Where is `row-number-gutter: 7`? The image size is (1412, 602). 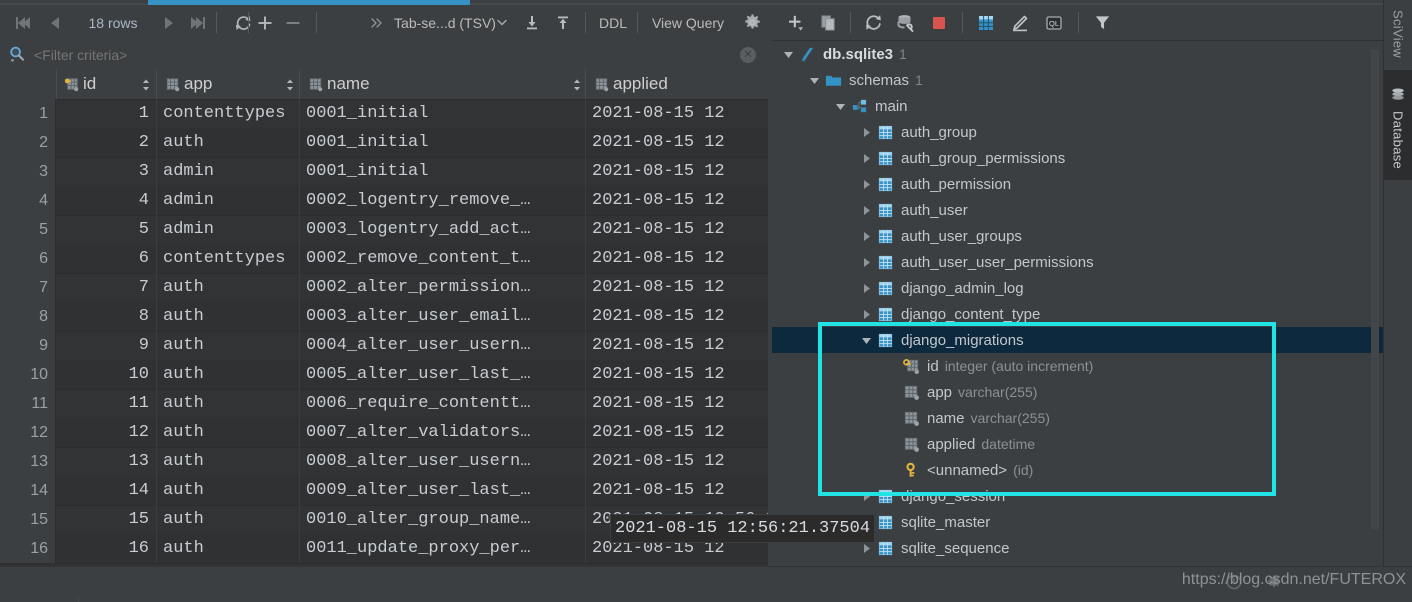
row-number-gutter: 7 is located at coordinates (28, 287).